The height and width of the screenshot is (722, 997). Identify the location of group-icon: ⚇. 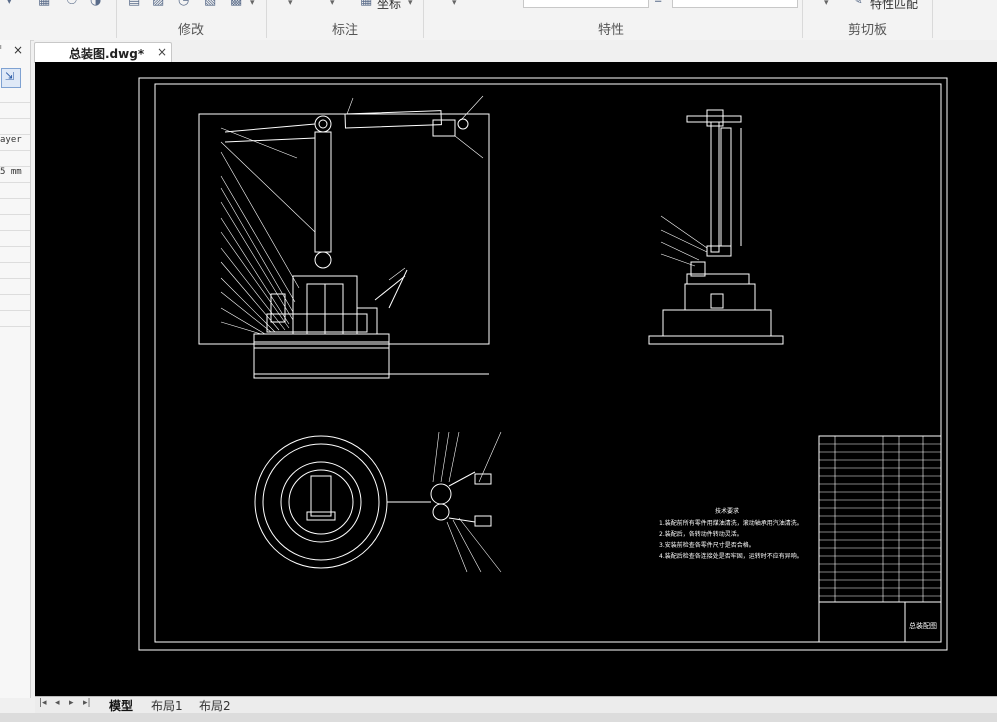
(73, 4).